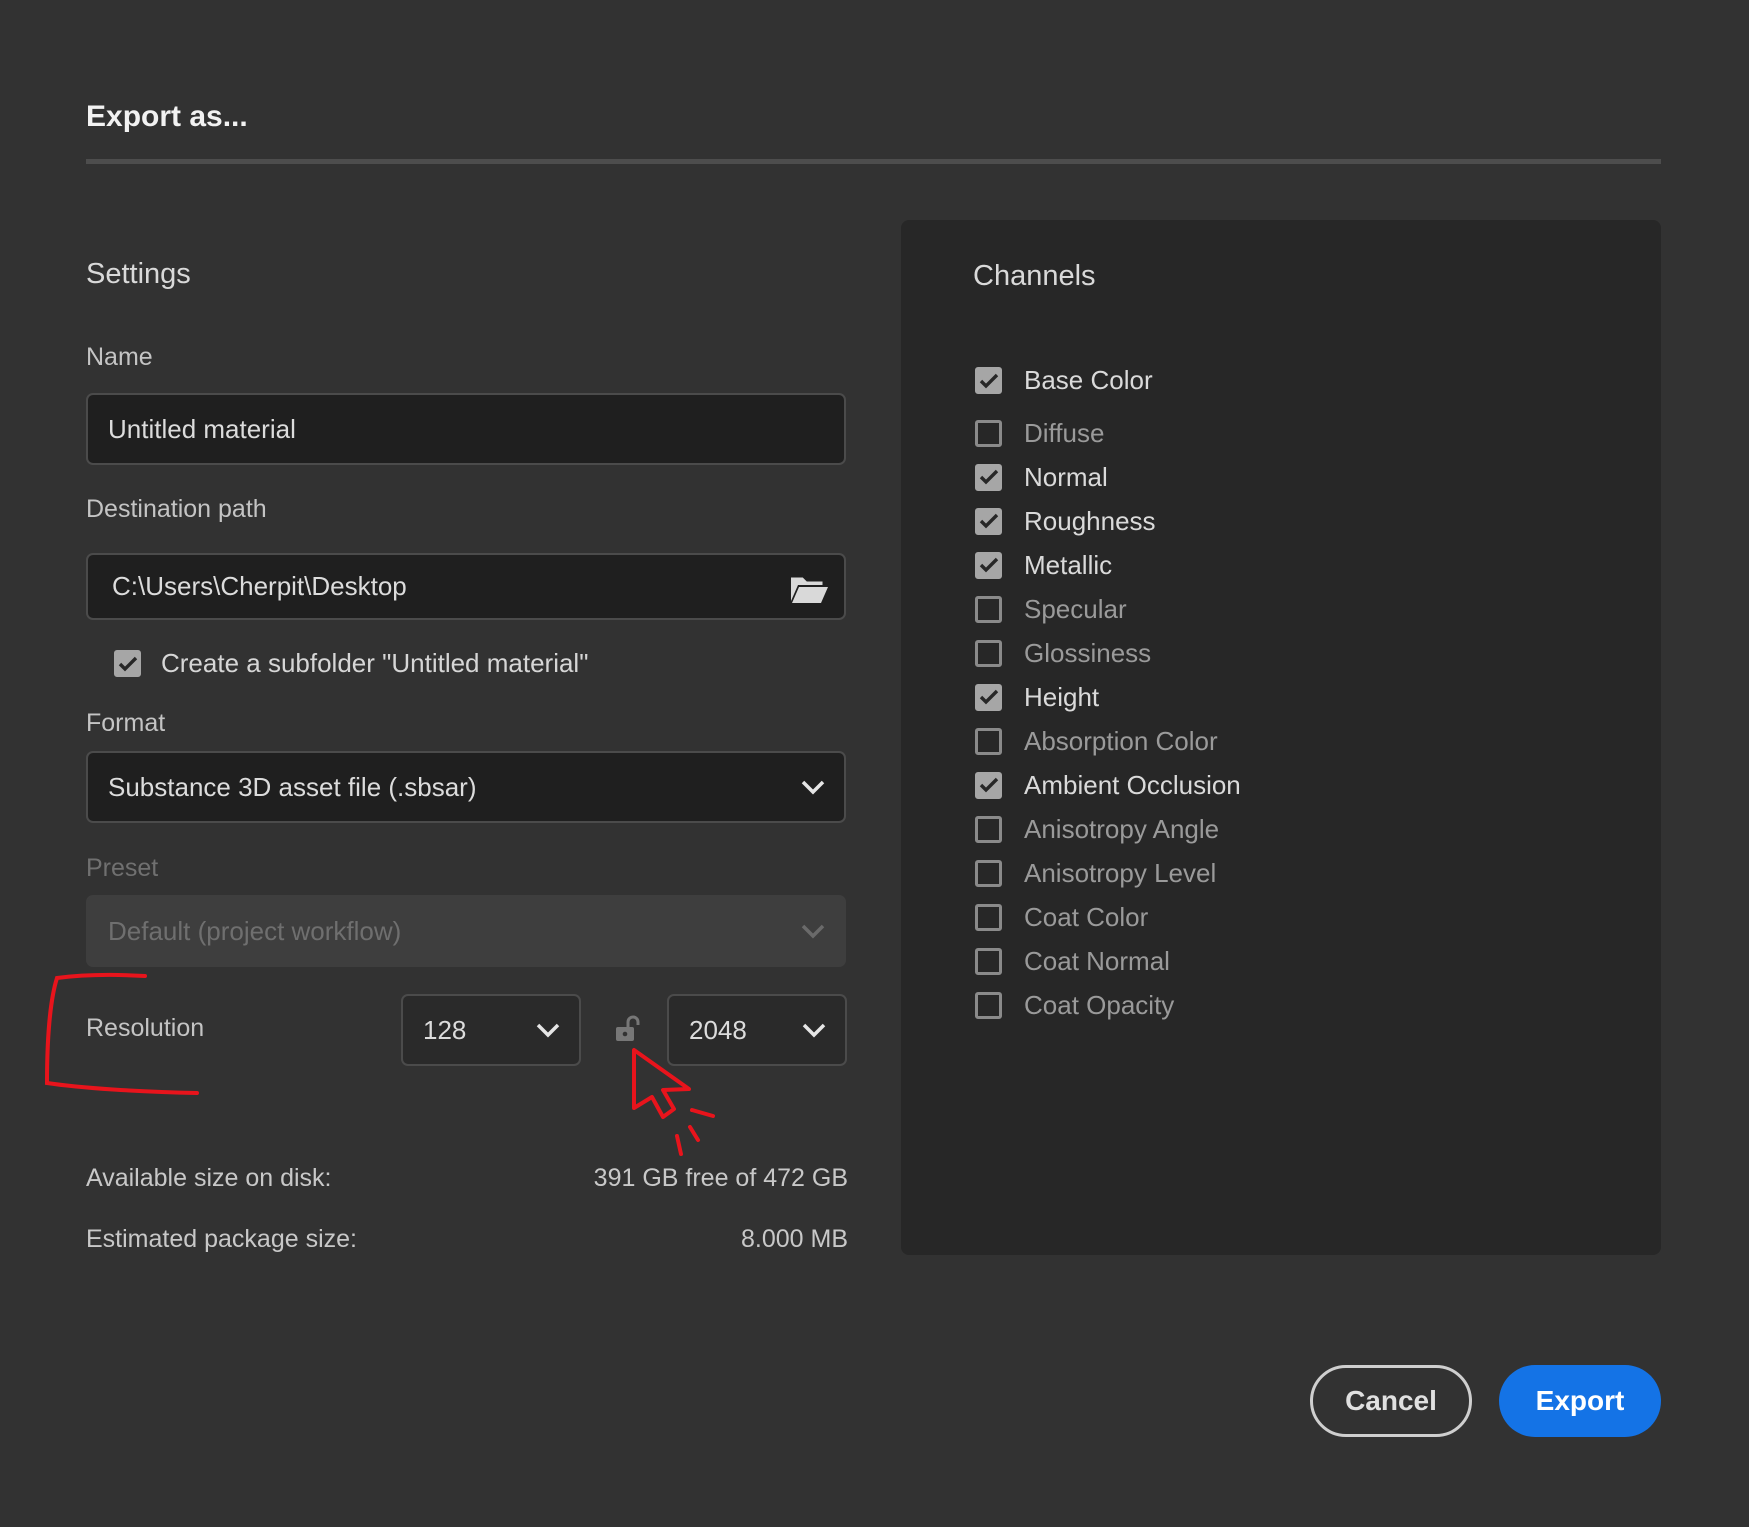 This screenshot has width=1749, height=1527. I want to click on browse-folder-button, so click(809, 589).